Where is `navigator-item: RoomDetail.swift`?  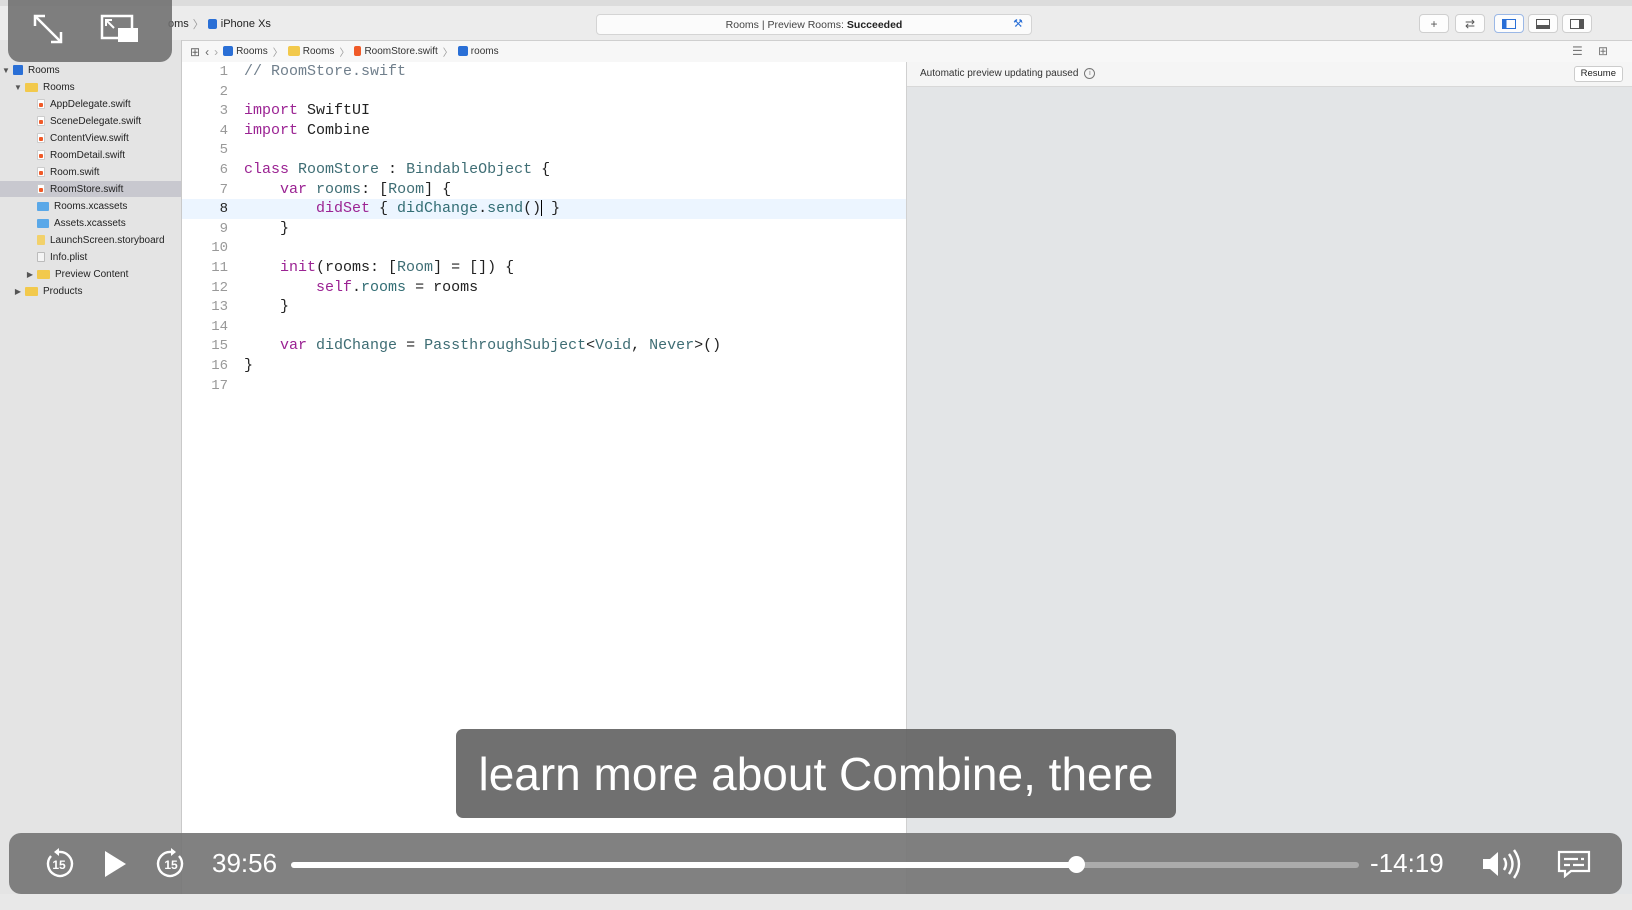
navigator-item: RoomDetail.swift is located at coordinates (90, 155).